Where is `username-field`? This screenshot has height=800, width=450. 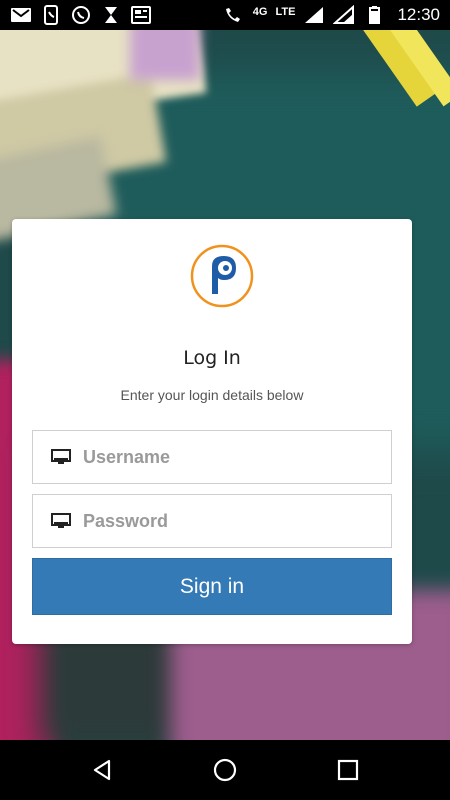 username-field is located at coordinates (212, 457).